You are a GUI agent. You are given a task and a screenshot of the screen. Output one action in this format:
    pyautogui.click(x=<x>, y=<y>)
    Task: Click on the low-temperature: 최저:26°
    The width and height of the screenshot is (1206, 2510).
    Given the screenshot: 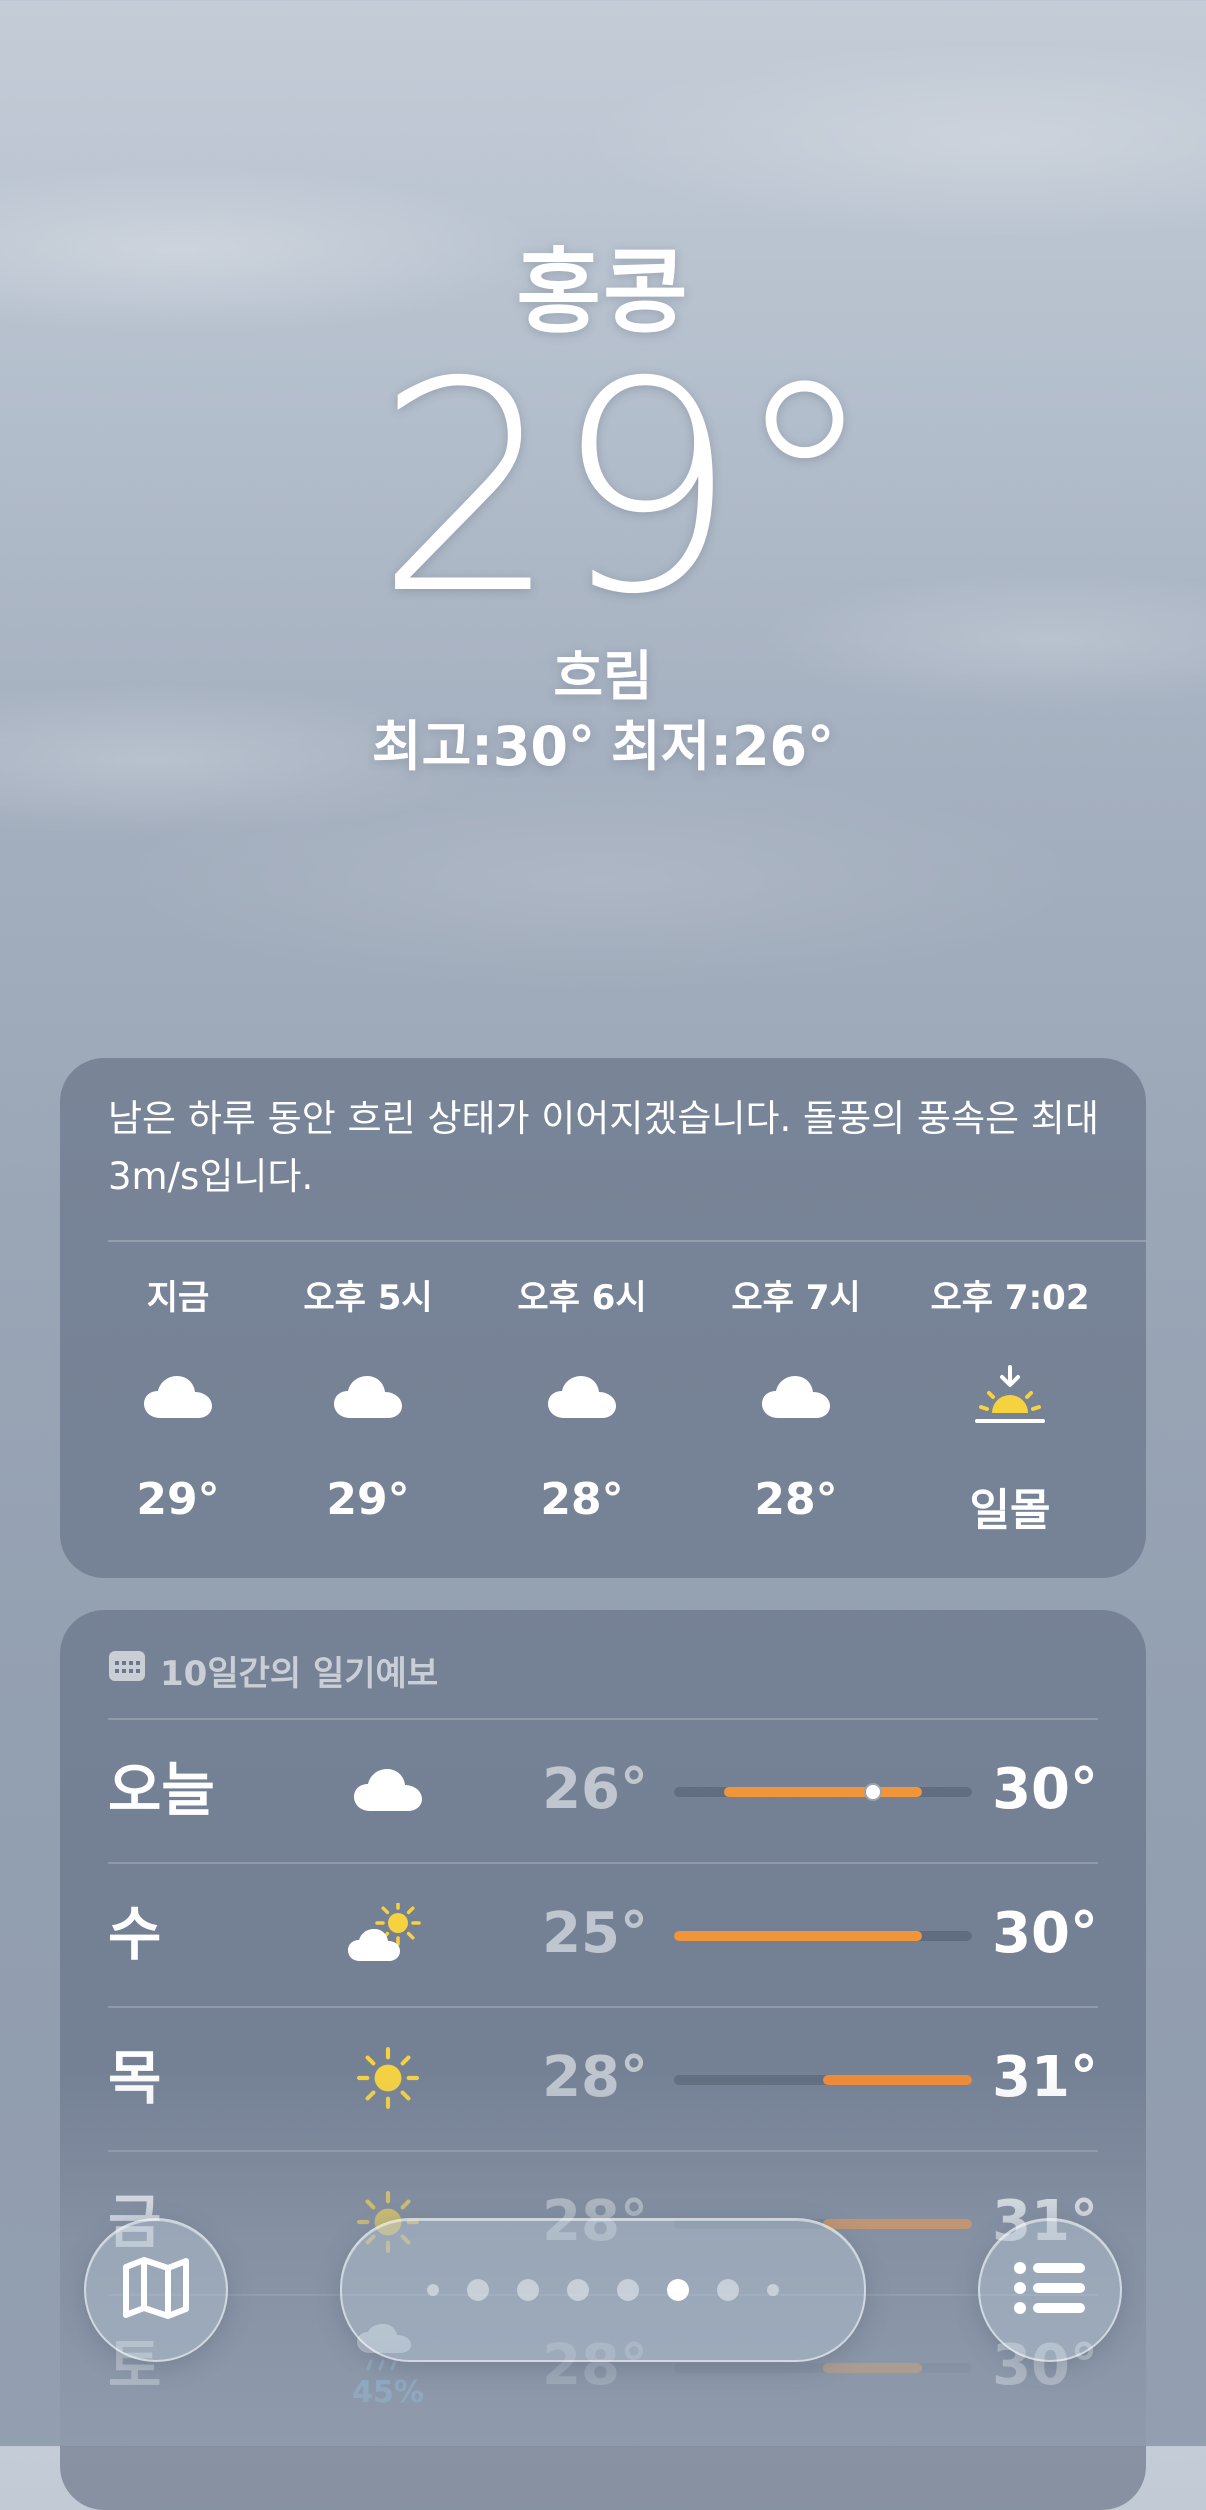 What is the action you would take?
    pyautogui.click(x=723, y=746)
    